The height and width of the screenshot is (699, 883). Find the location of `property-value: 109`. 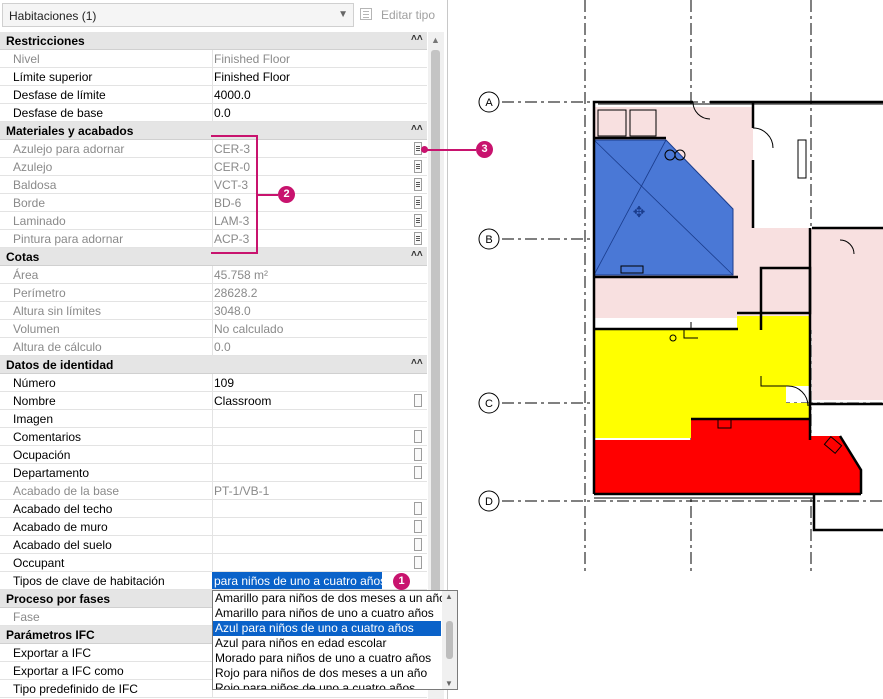

property-value: 109 is located at coordinates (224, 383).